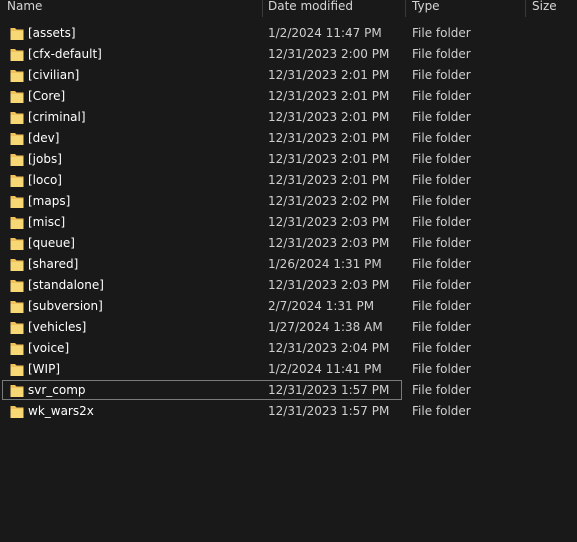 The width and height of the screenshot is (577, 542). Describe the element at coordinates (57, 390) in the screenshot. I see `file-name: svr_comp` at that location.